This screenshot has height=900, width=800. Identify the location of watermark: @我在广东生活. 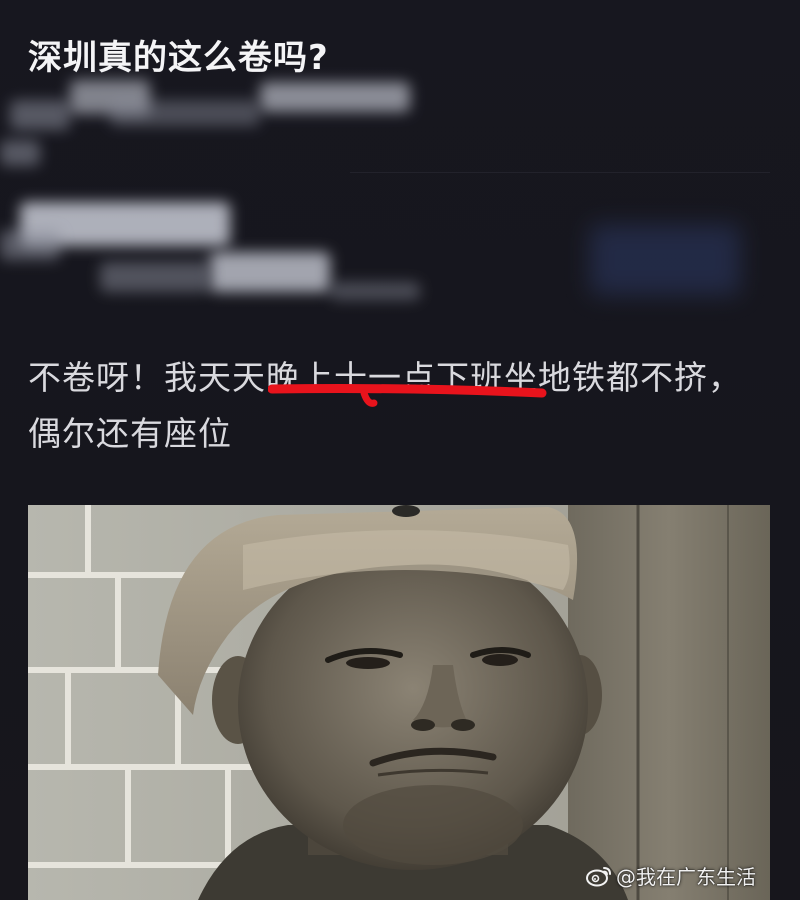
(671, 875).